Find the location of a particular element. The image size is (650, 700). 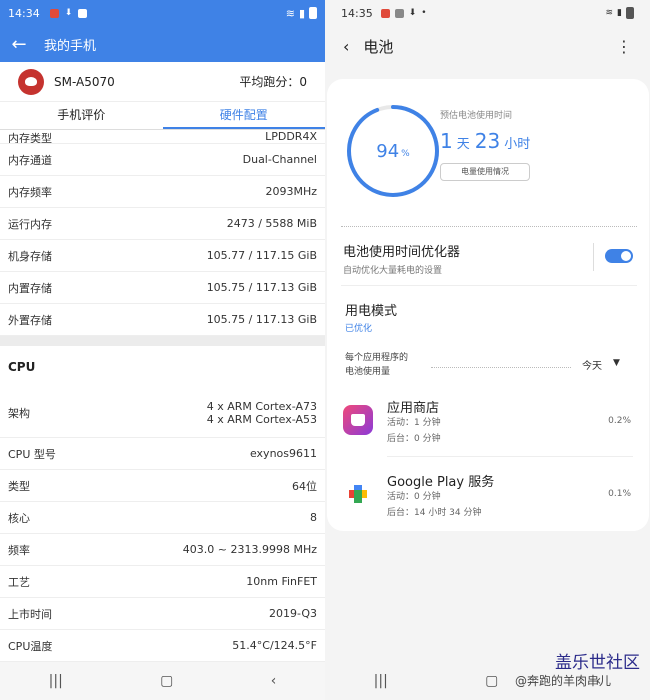

spec-value: 8 is located at coordinates (313, 517).